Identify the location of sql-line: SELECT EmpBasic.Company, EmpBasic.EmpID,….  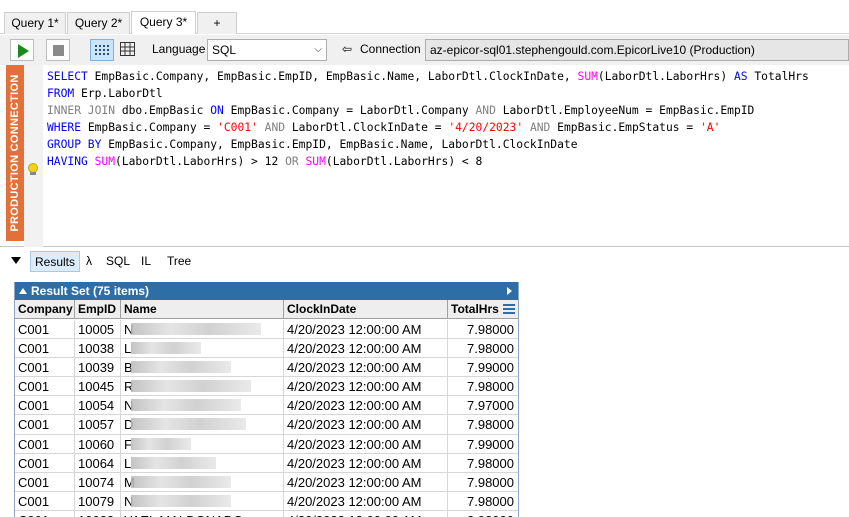
(428, 76).